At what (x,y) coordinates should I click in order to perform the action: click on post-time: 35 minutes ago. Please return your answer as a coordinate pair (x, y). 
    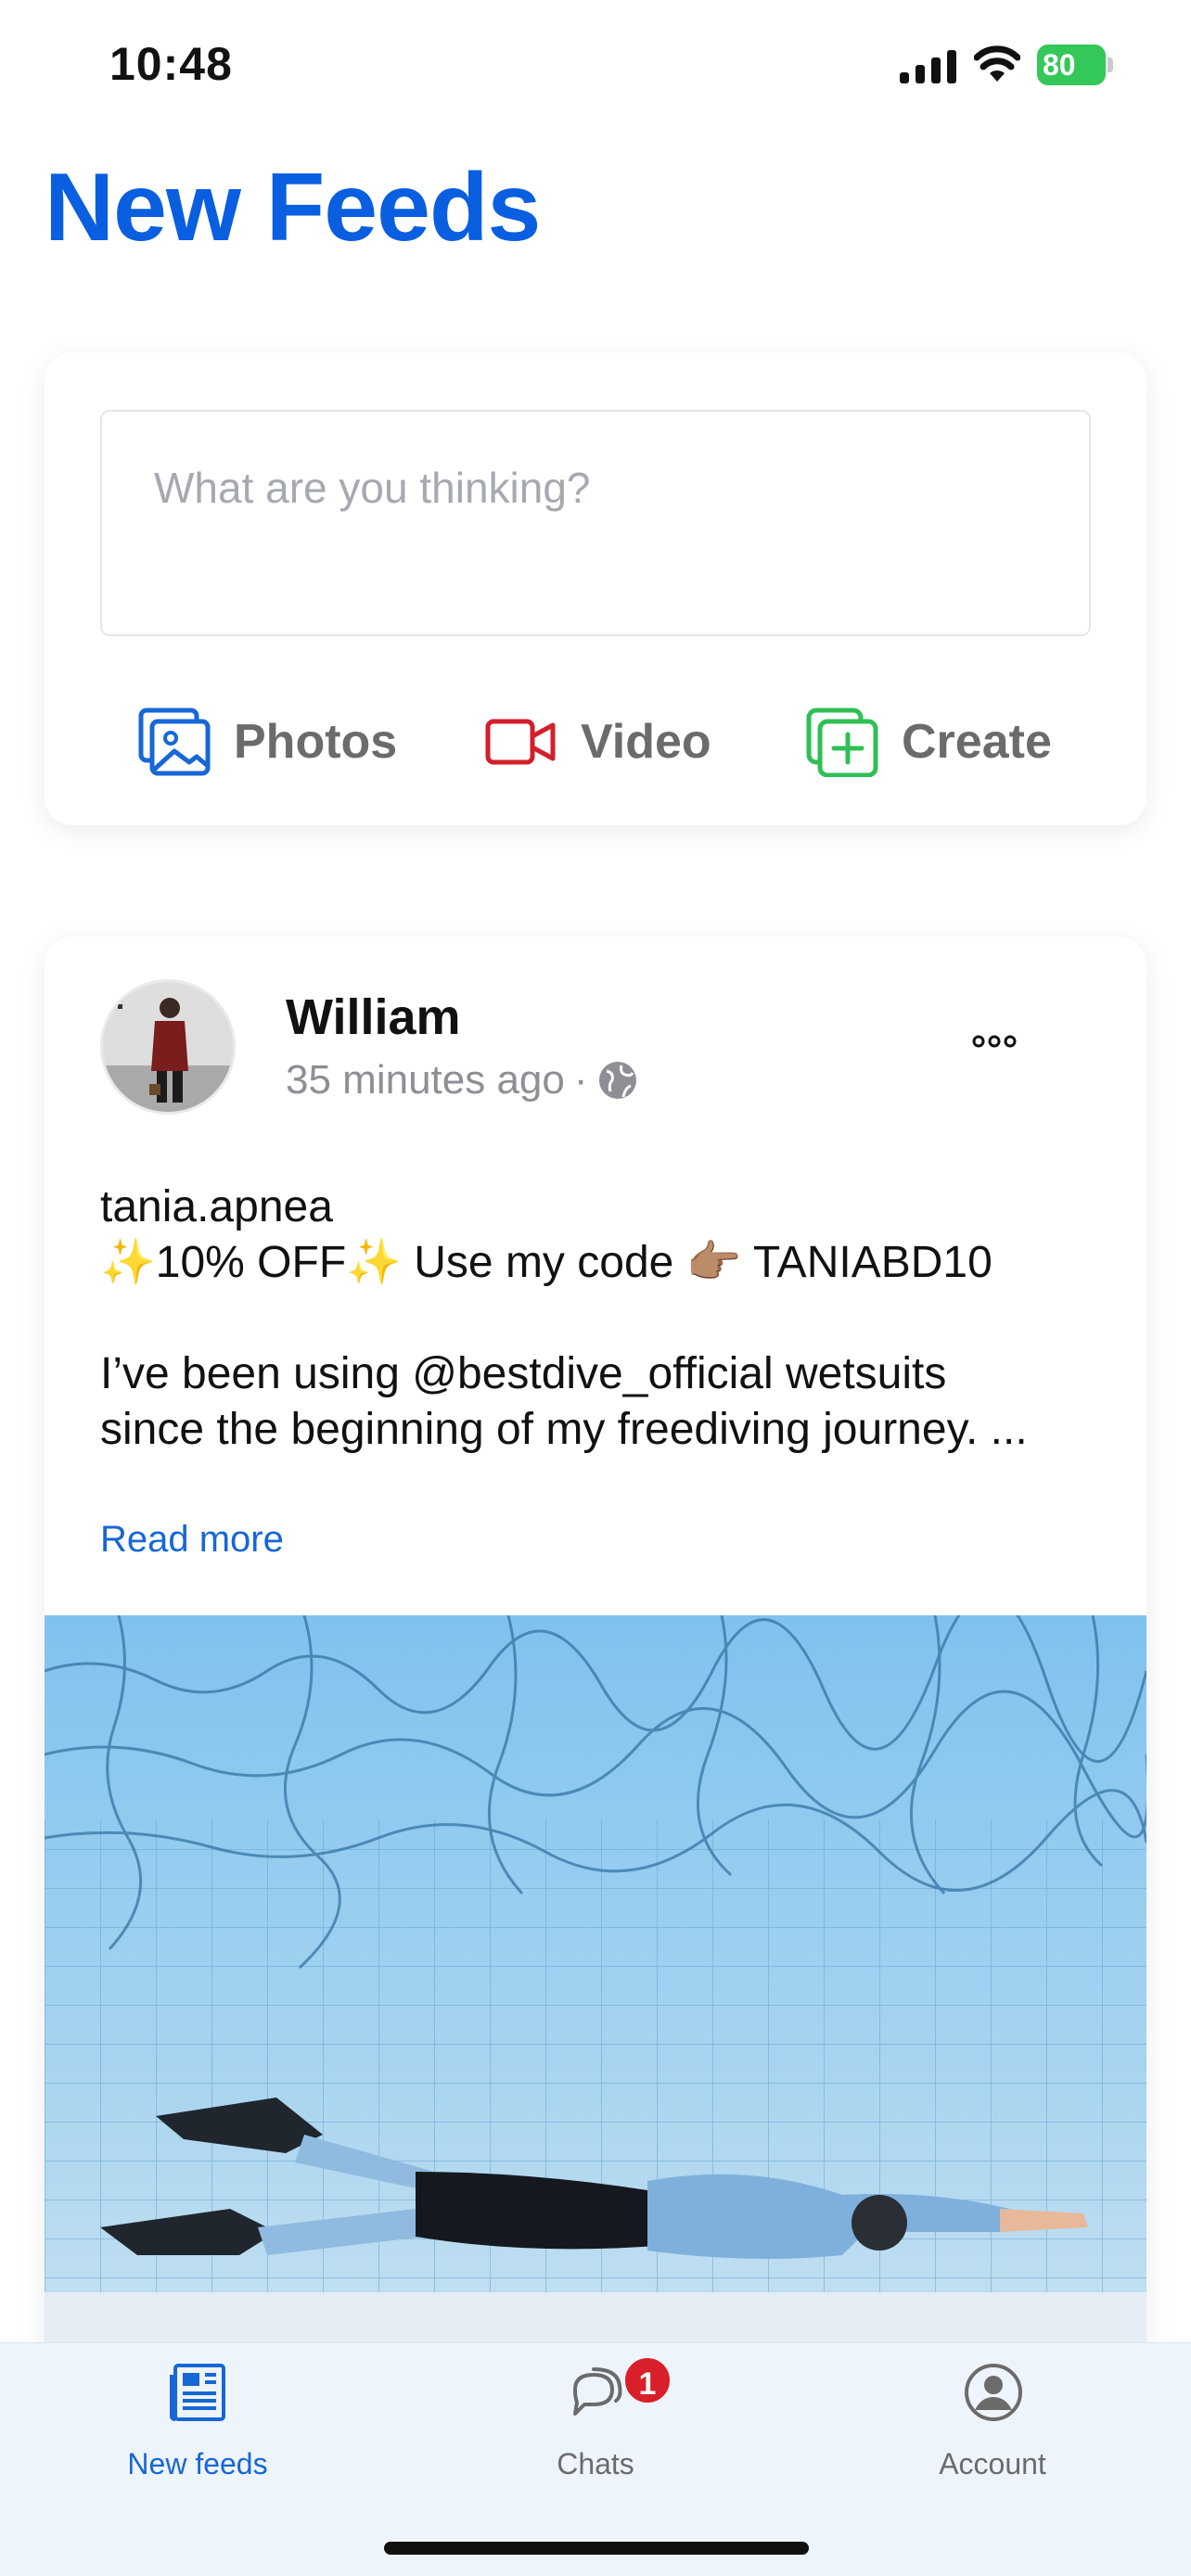
    Looking at the image, I should click on (425, 1080).